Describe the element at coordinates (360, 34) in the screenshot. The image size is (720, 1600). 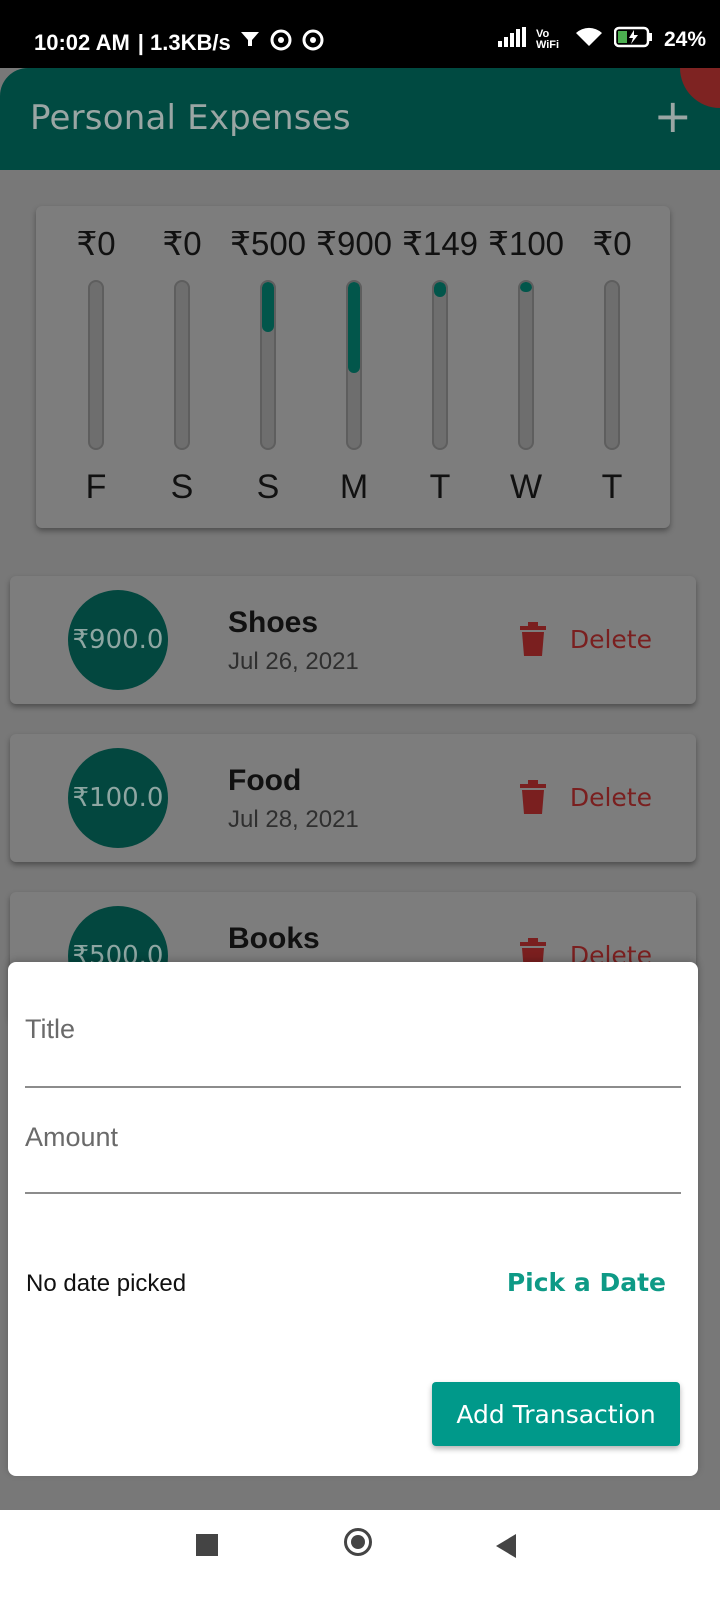
I see `status-bar: 10:02 AM | 1.3KB/s Vo WiFi 24%` at that location.